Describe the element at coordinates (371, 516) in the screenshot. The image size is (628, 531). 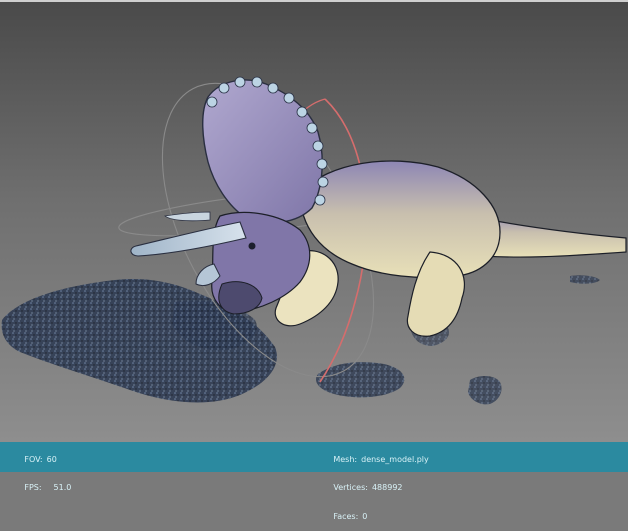
I see `faces-readout: Faces: 0` at that location.